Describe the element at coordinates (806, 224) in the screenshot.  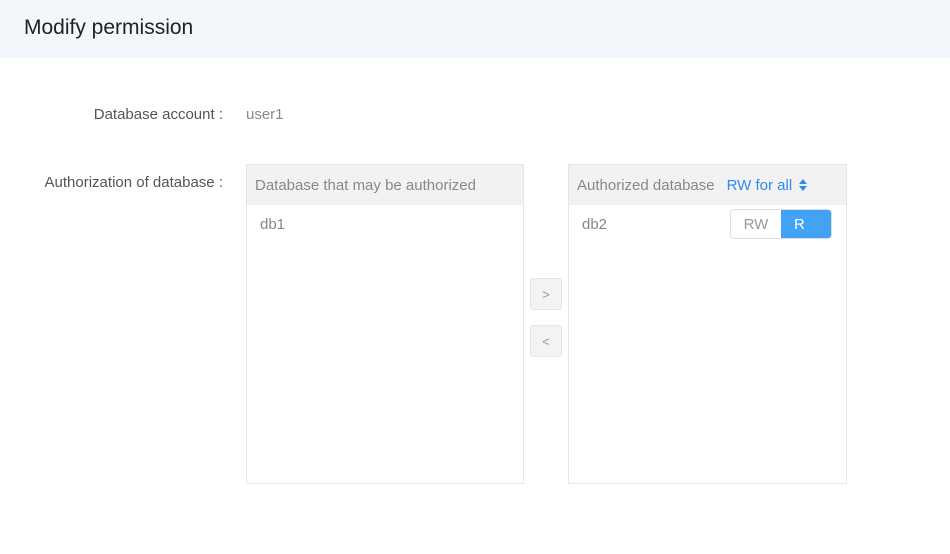
I see `permission-r-button: R` at that location.